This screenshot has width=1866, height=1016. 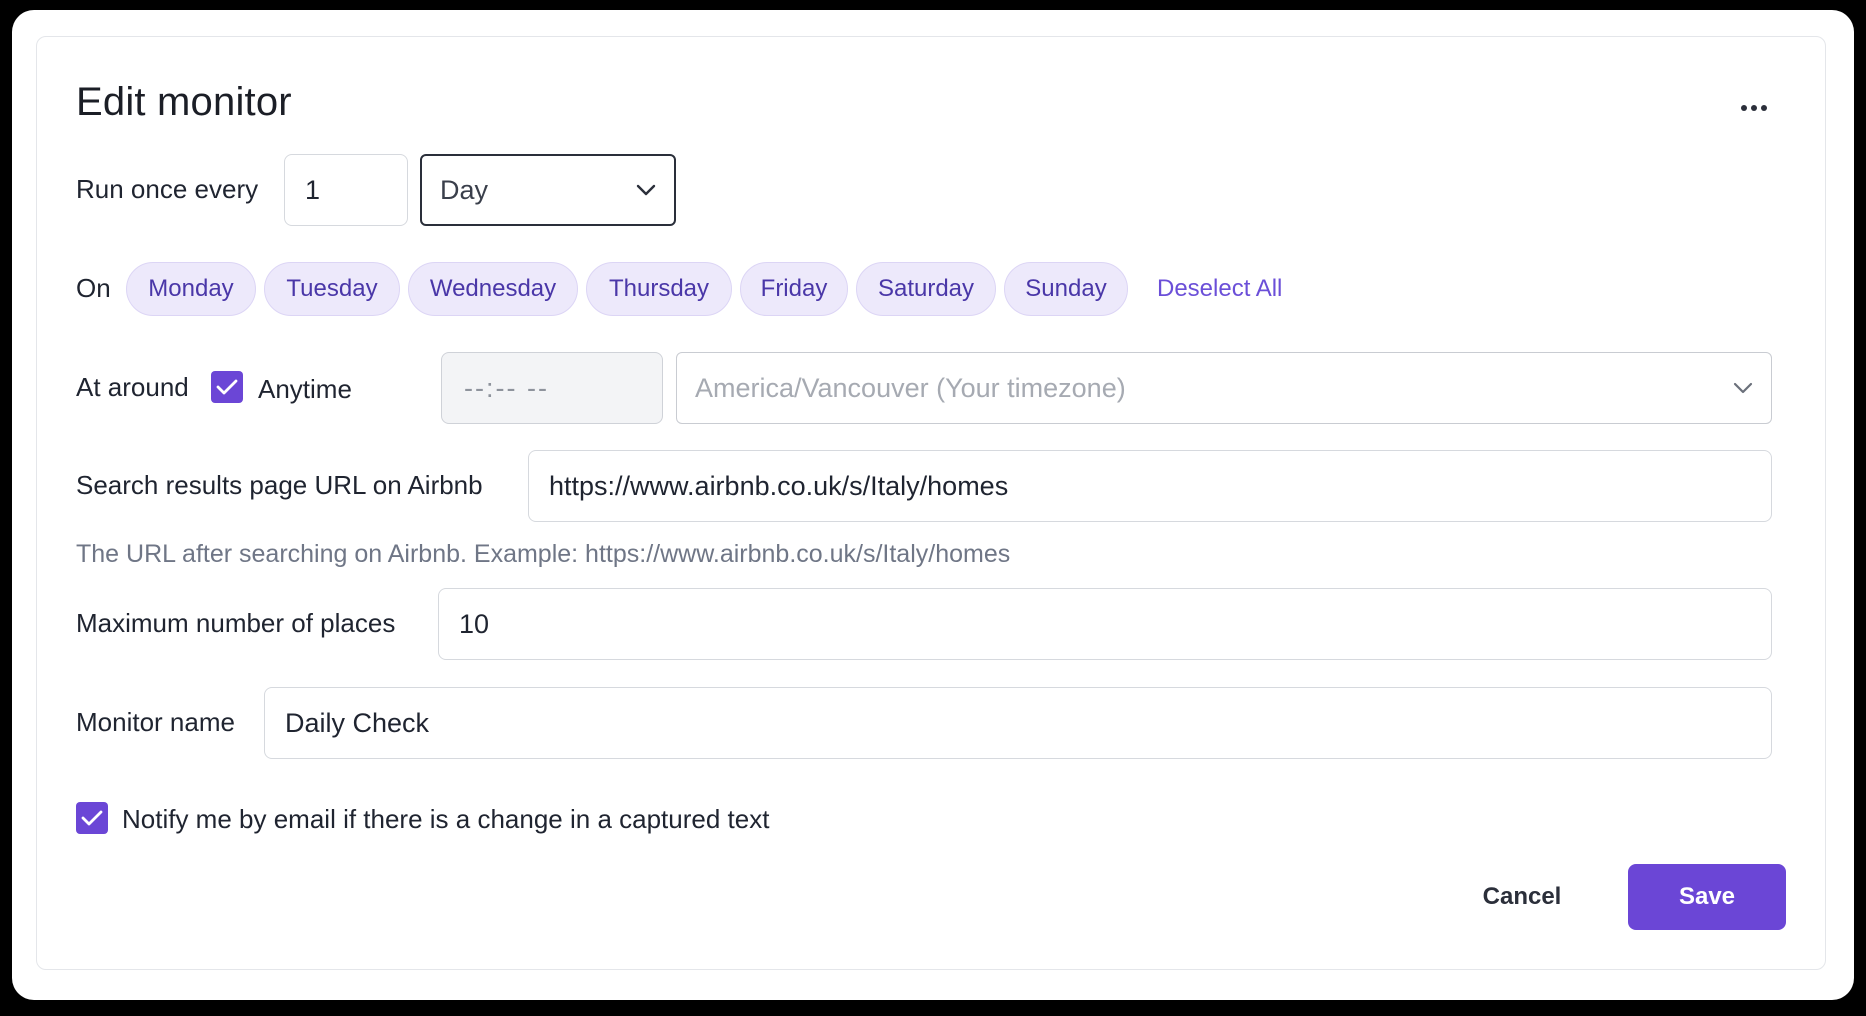 What do you see at coordinates (1707, 897) in the screenshot?
I see `save-button: Save` at bounding box center [1707, 897].